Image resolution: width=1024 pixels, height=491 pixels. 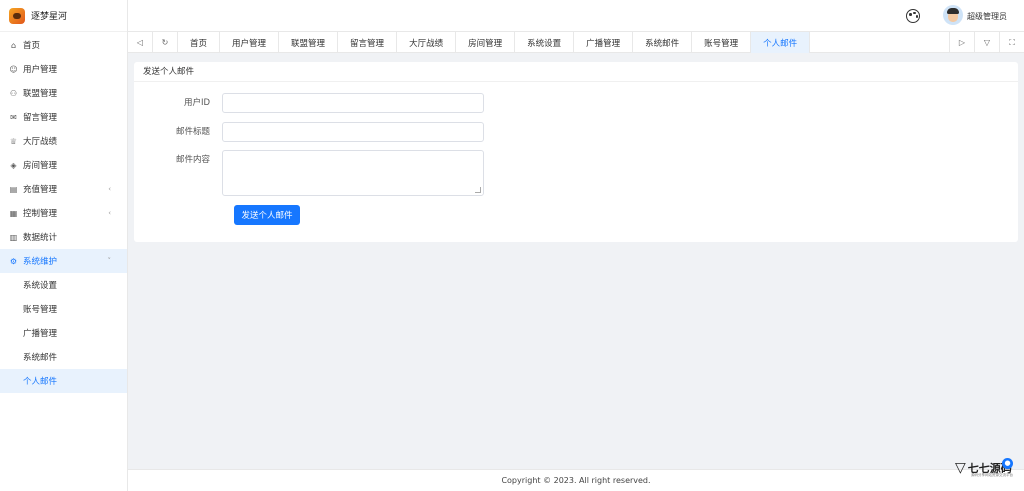 What do you see at coordinates (40, 358) in the screenshot?
I see `sidebar-item-label: 系统邮件` at bounding box center [40, 358].